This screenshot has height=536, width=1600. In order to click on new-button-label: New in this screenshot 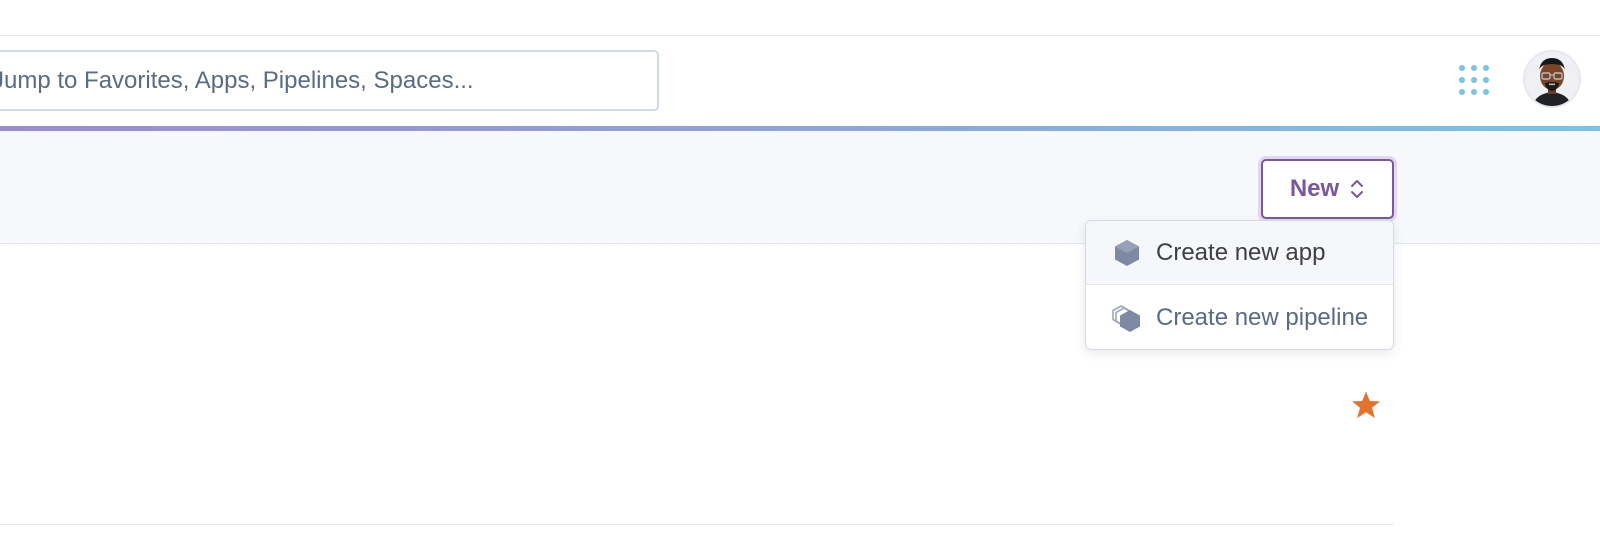, I will do `click(1314, 188)`.